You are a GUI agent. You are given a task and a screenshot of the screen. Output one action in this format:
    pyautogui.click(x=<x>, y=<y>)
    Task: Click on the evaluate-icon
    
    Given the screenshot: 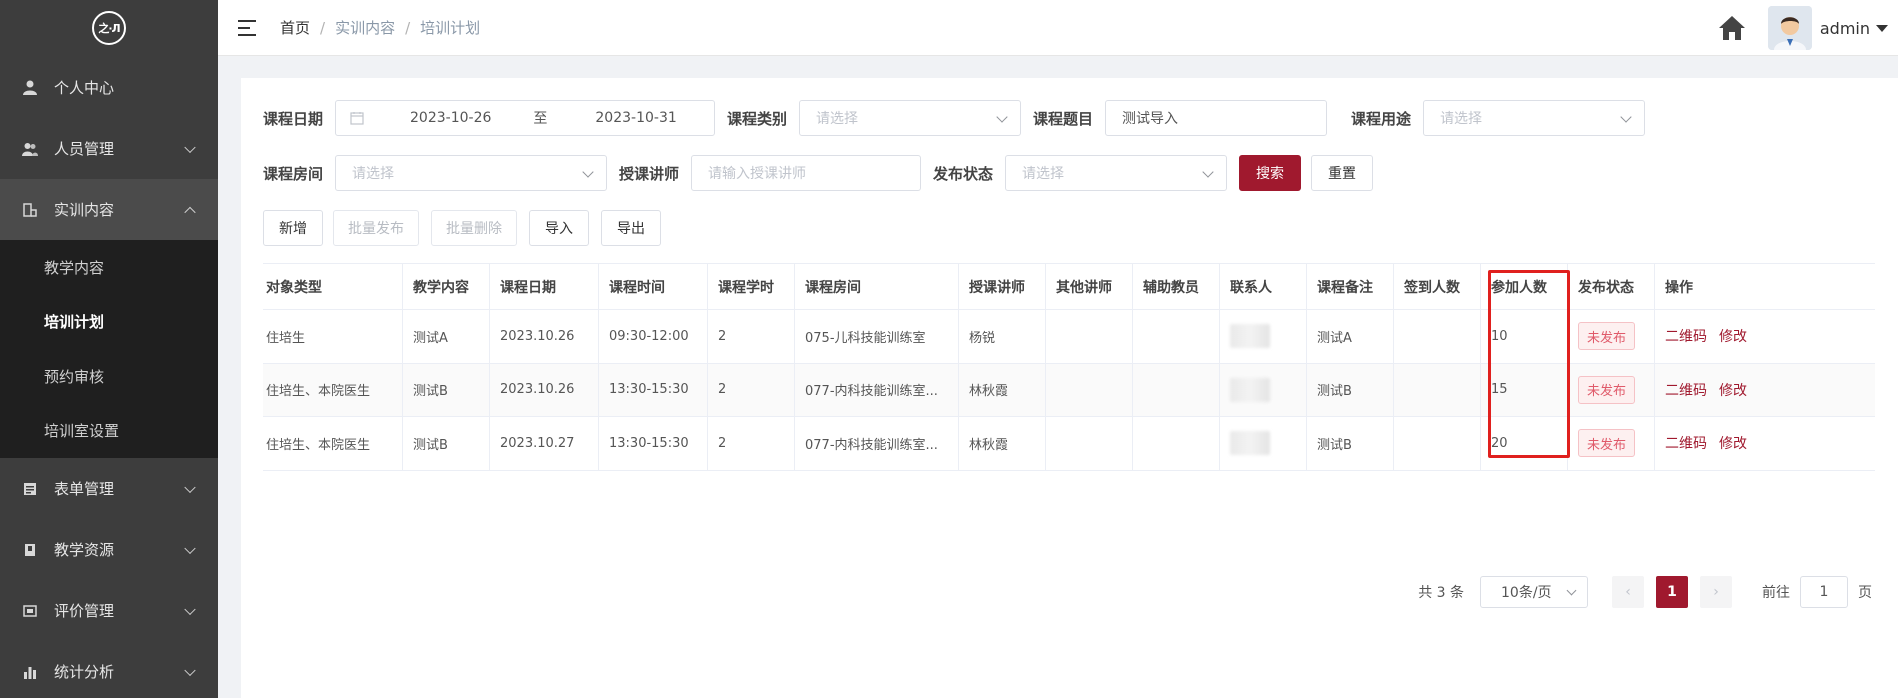 What is the action you would take?
    pyautogui.click(x=30, y=611)
    